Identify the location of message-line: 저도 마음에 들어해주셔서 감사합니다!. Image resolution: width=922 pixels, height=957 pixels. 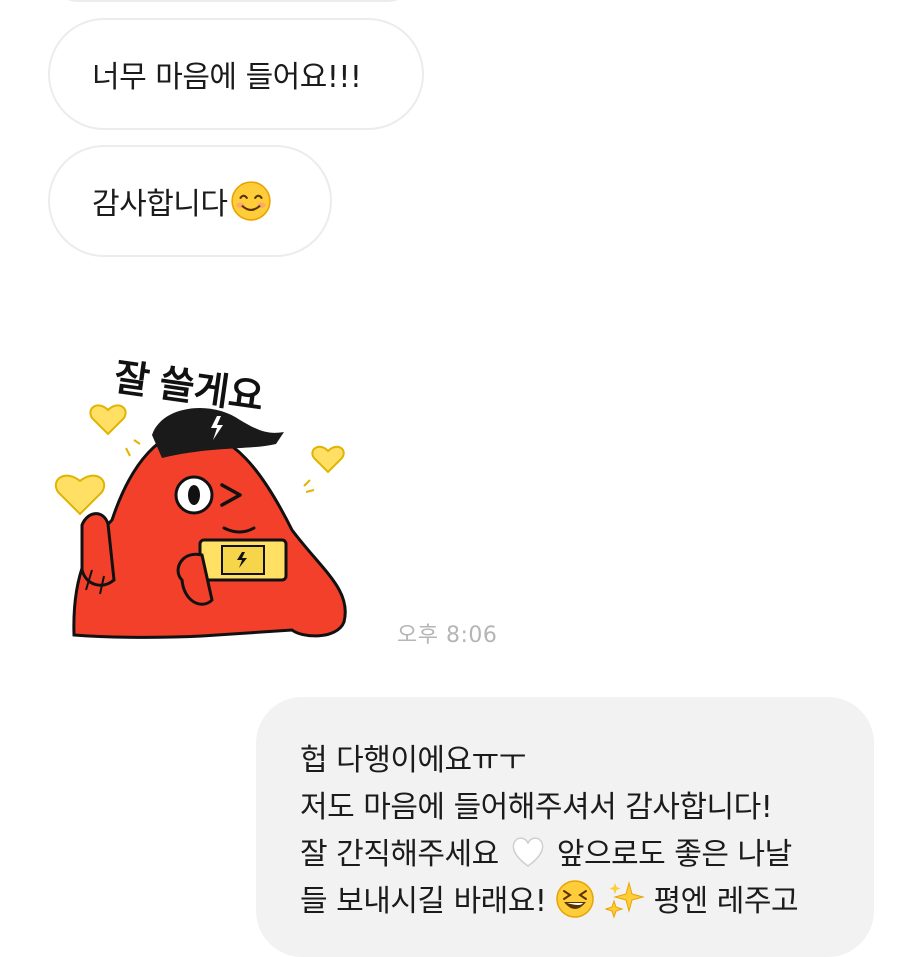
(536, 807).